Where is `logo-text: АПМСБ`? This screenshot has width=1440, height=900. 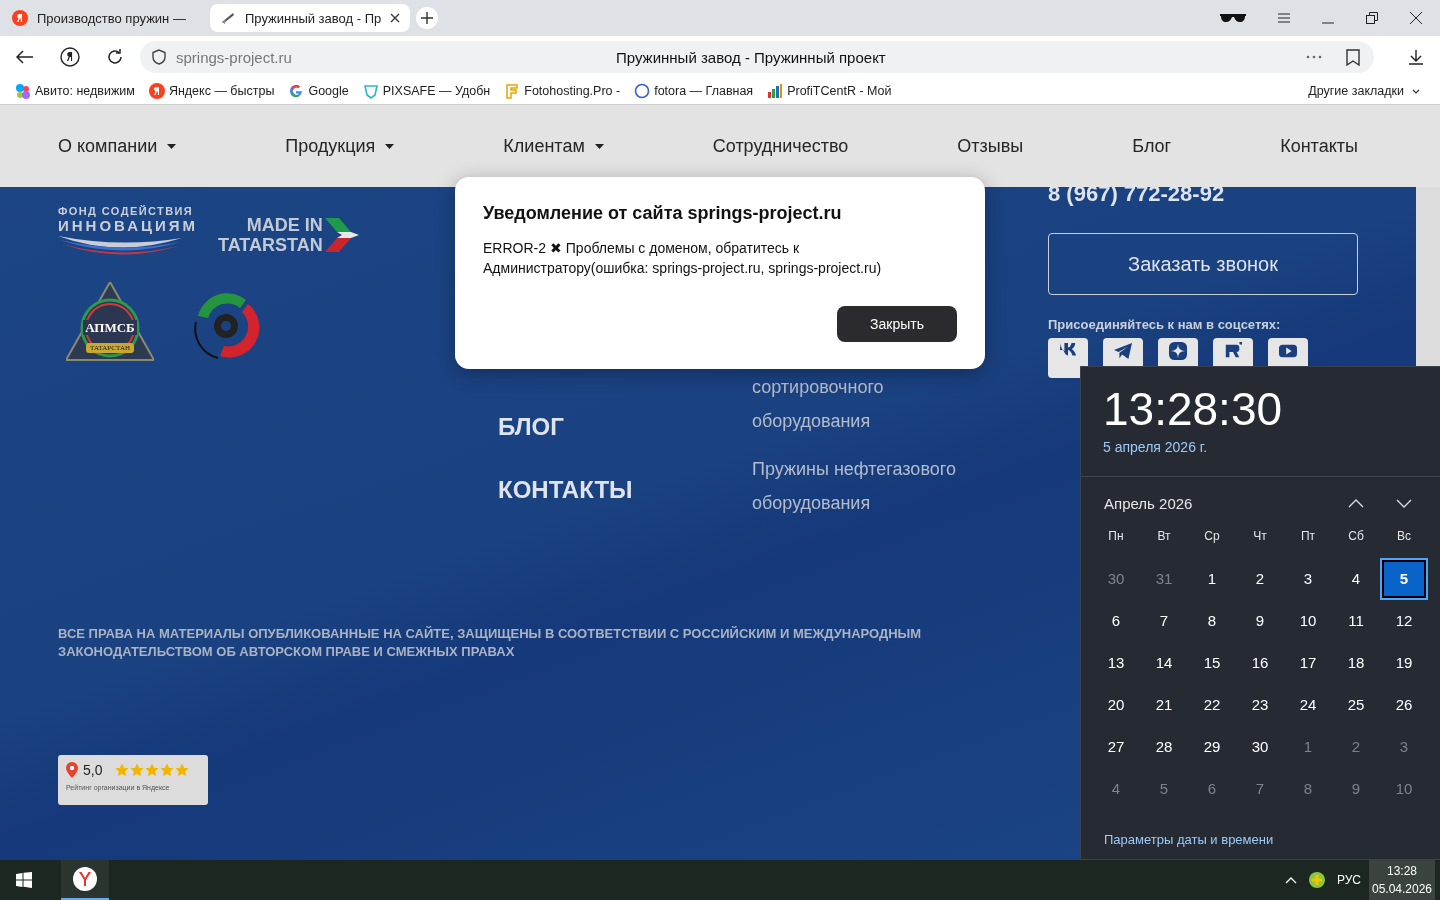 logo-text: АПМСБ is located at coordinates (110, 327).